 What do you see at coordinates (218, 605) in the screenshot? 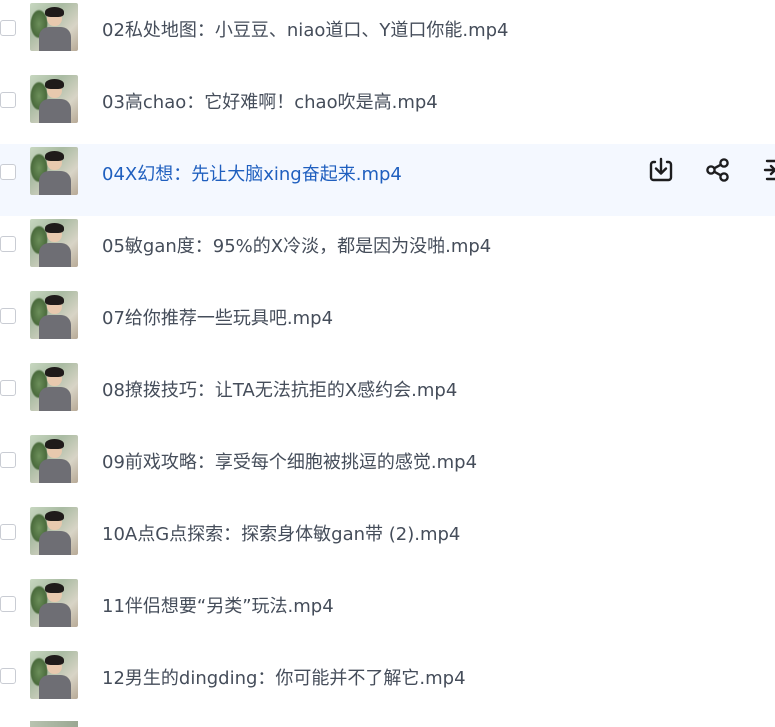
I see `file-name: 11伴侣想要“另类”玩法.mp4` at bounding box center [218, 605].